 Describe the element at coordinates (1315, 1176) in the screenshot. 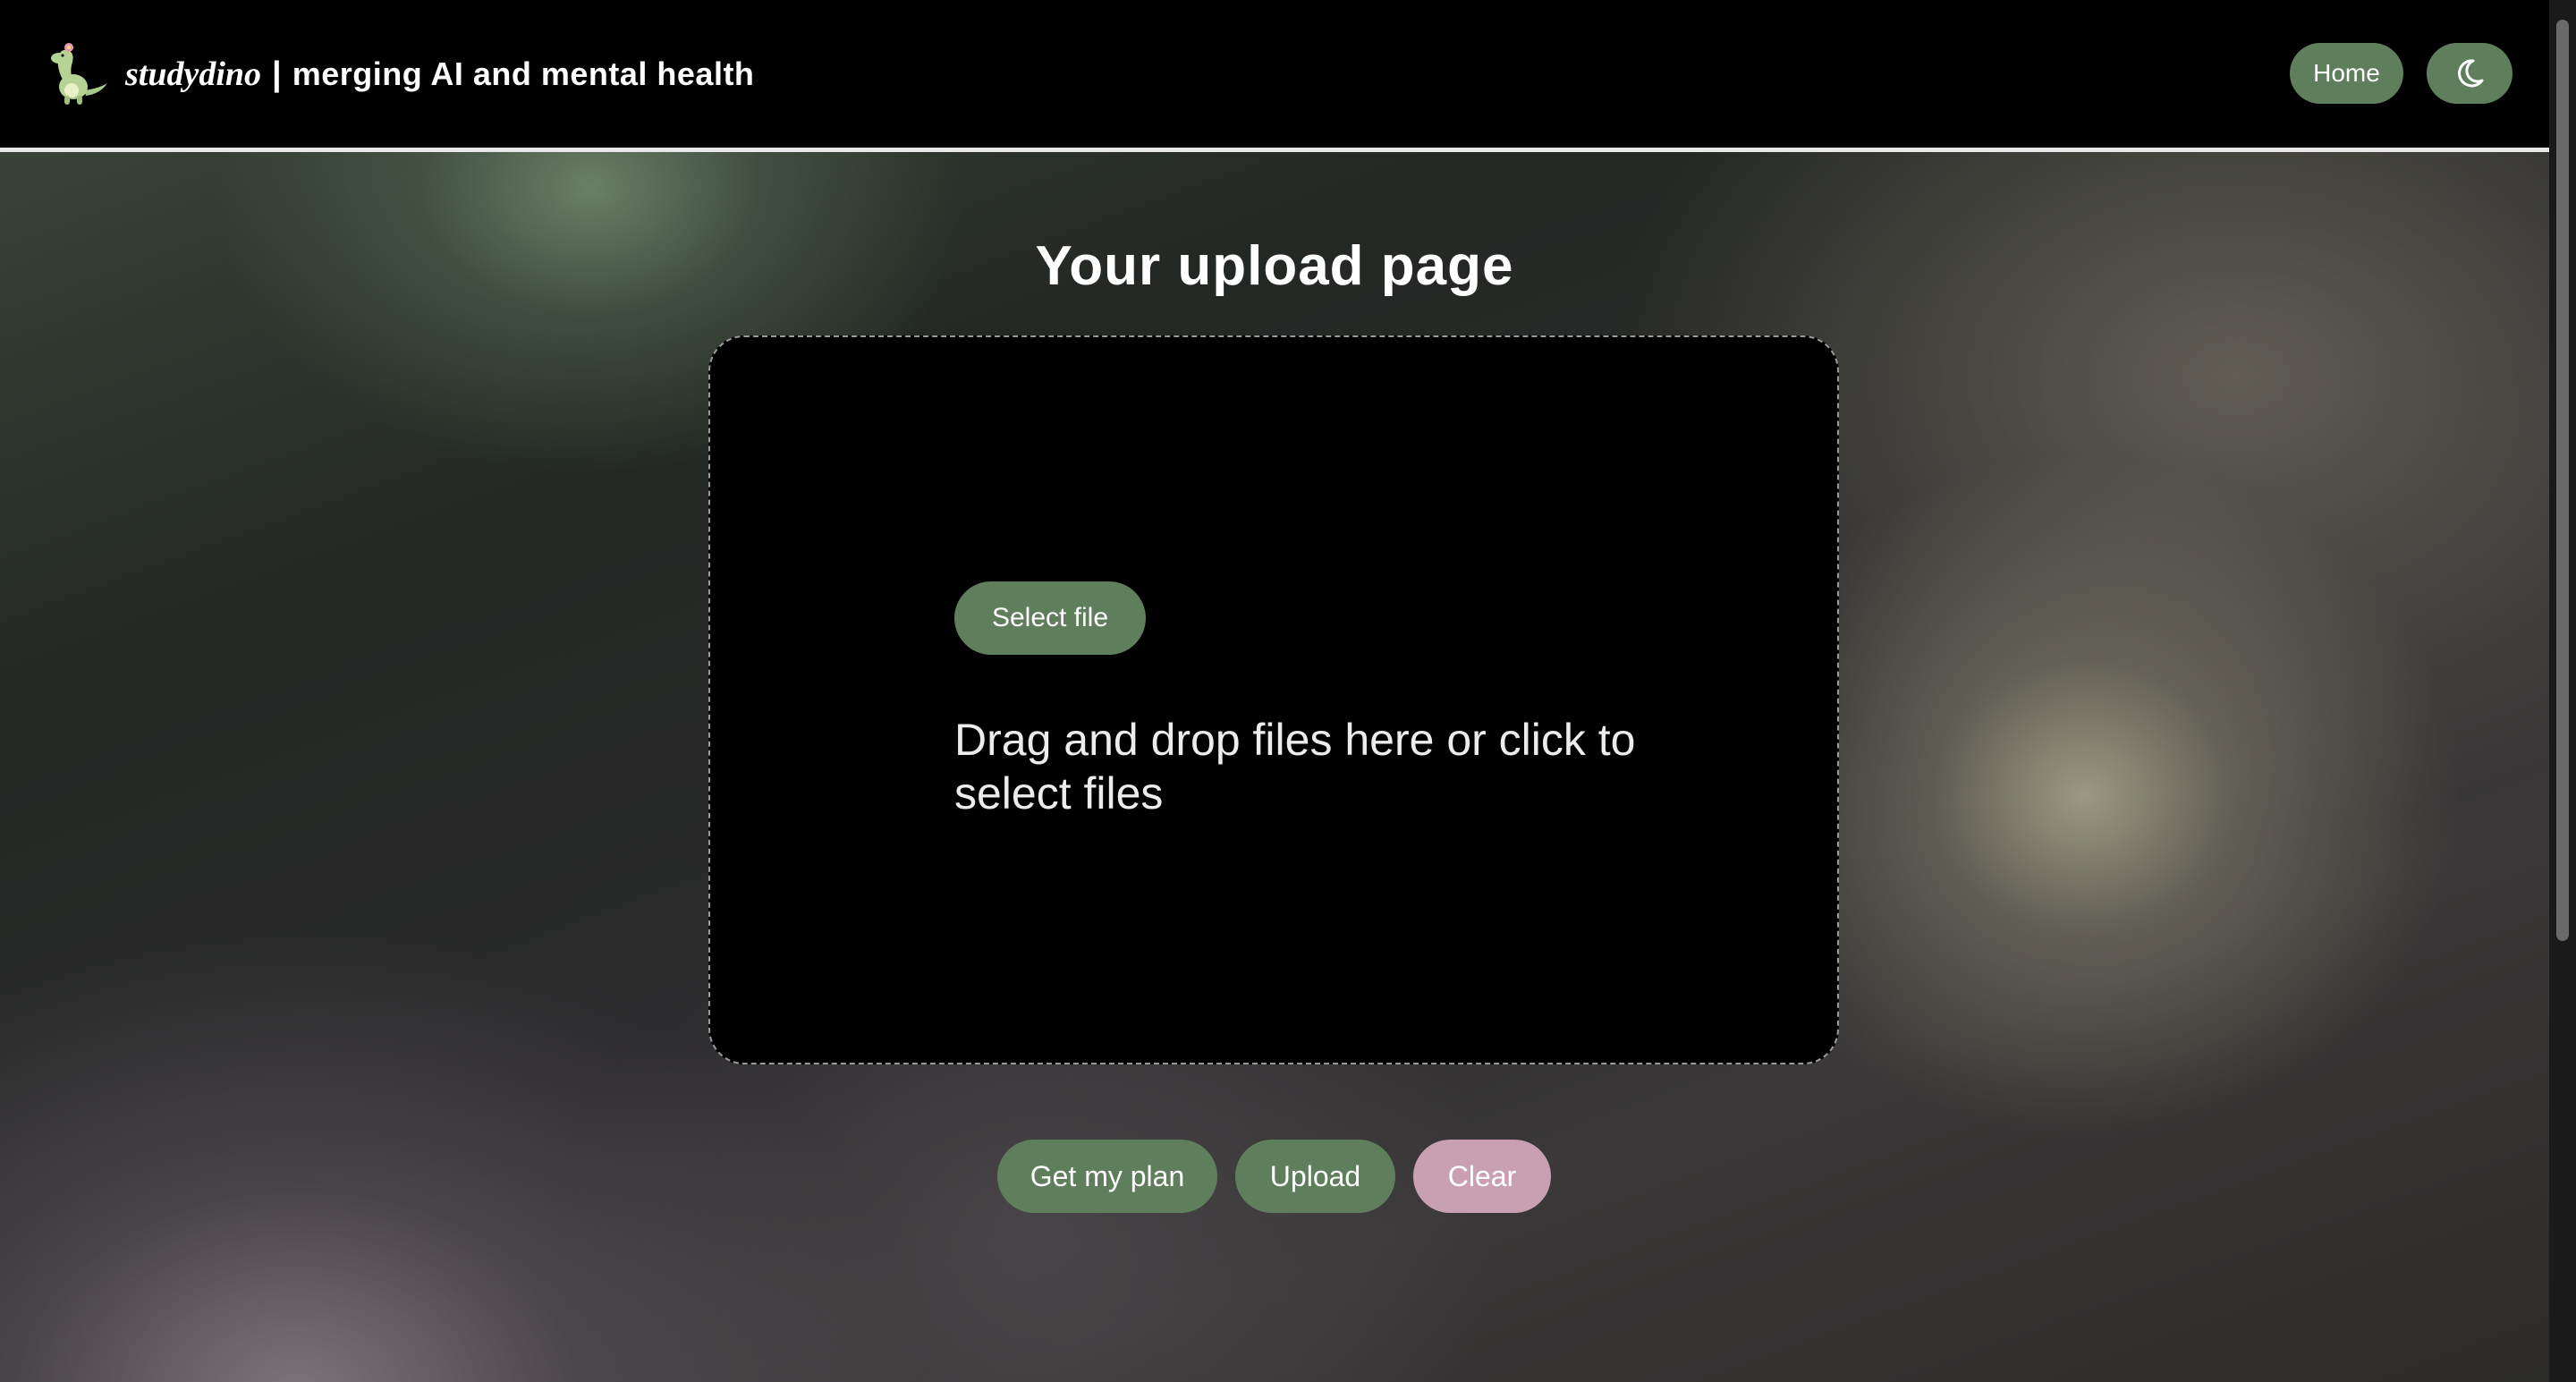

I see `upload-button: Upload` at that location.